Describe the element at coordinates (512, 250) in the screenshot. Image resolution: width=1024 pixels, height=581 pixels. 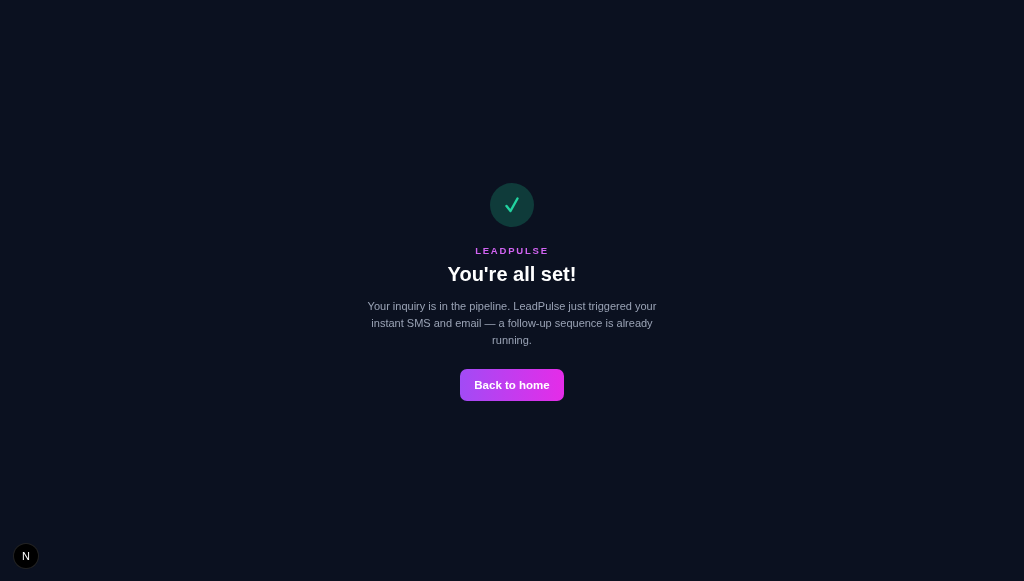
I see `brand-label: LEADPULSE` at that location.